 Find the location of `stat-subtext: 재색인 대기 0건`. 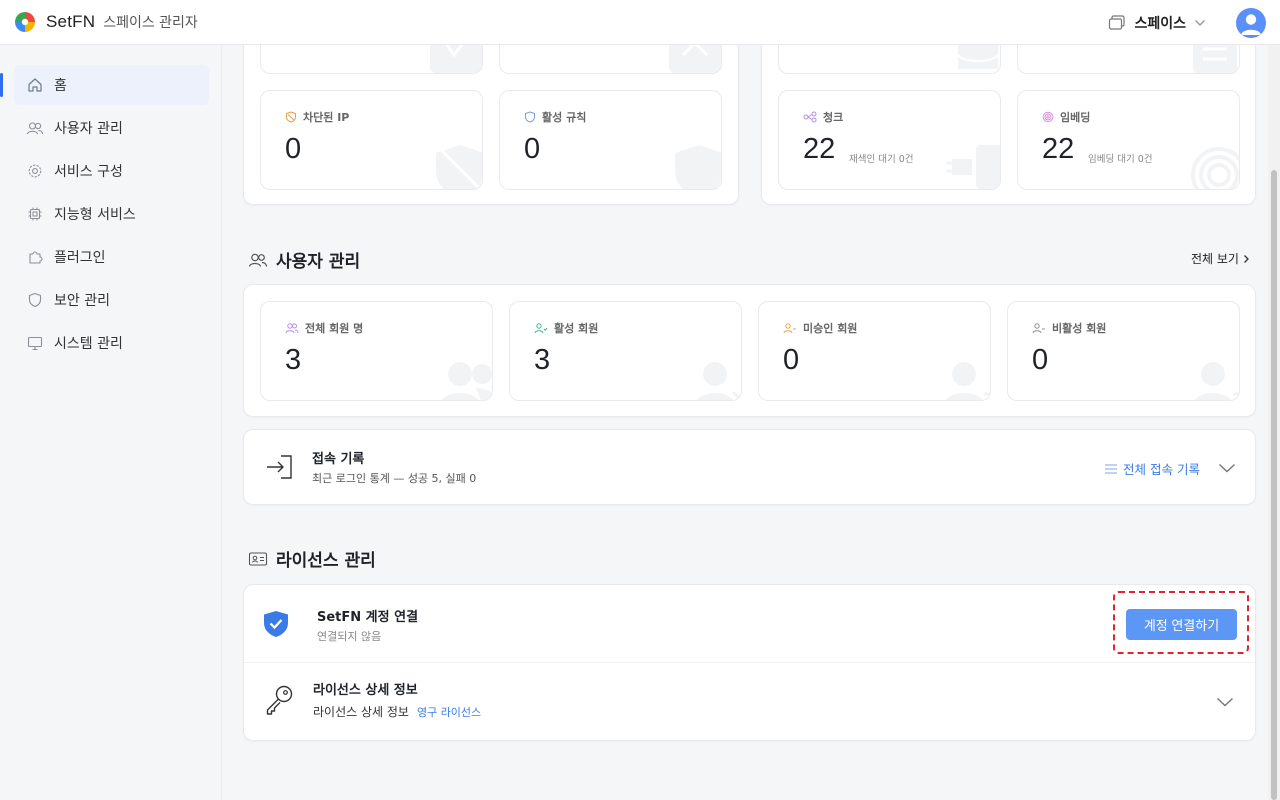

stat-subtext: 재색인 대기 0건 is located at coordinates (881, 159).